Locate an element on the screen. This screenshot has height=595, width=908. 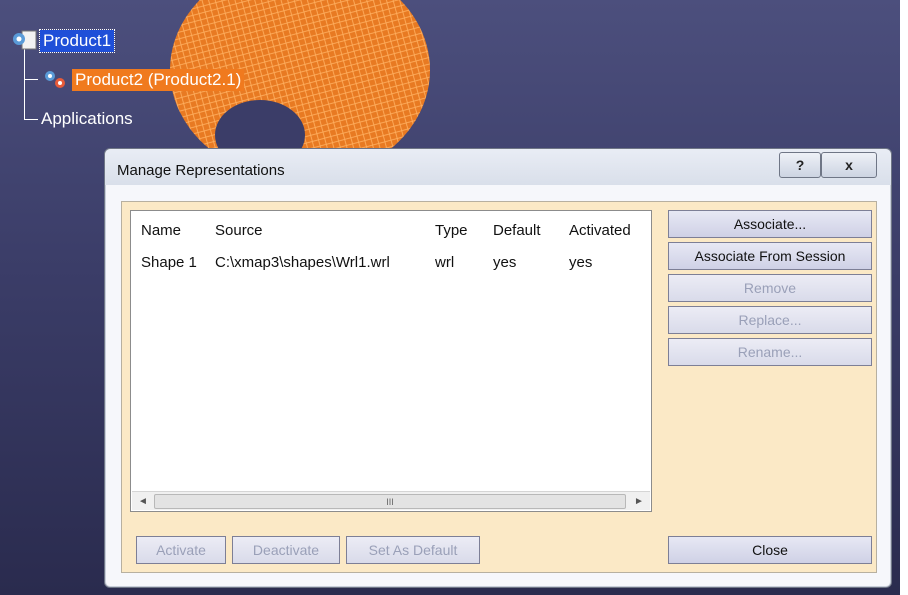
cell-source: C:\xmap3\shapes\Wrl1.wrl is located at coordinates (302, 262).